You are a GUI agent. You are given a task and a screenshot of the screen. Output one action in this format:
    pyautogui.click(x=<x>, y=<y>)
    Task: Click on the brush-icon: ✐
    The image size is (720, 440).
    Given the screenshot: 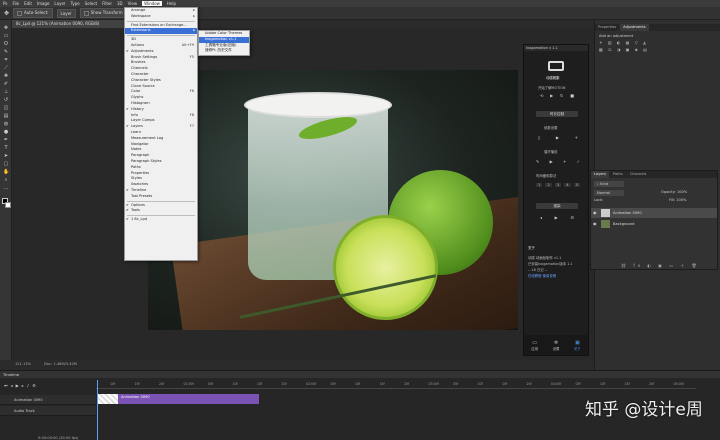 What is the action you would take?
    pyautogui.click(x=6, y=84)
    